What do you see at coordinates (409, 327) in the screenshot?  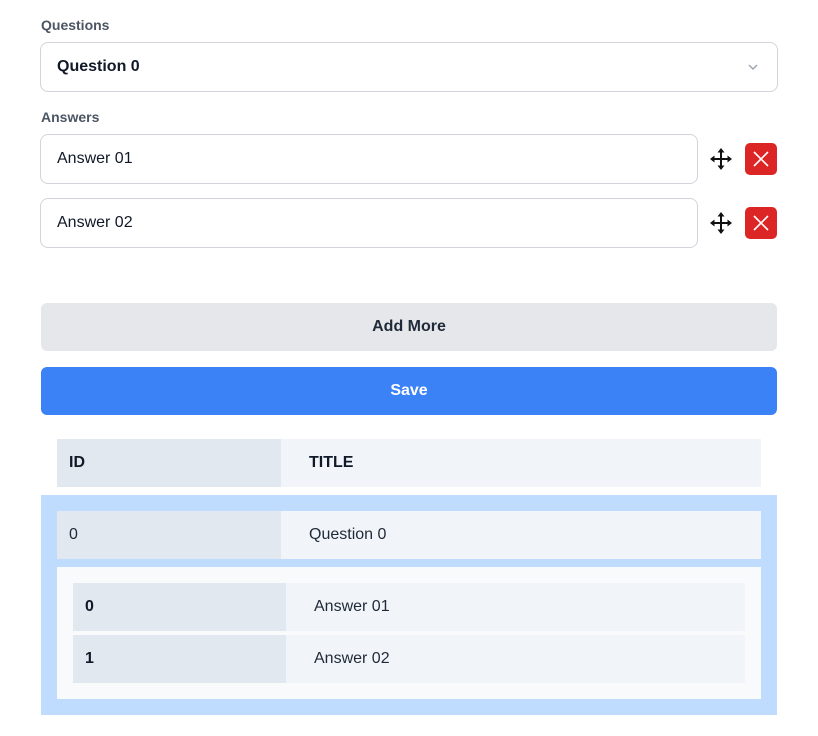 I see `add-more-button: Add More` at bounding box center [409, 327].